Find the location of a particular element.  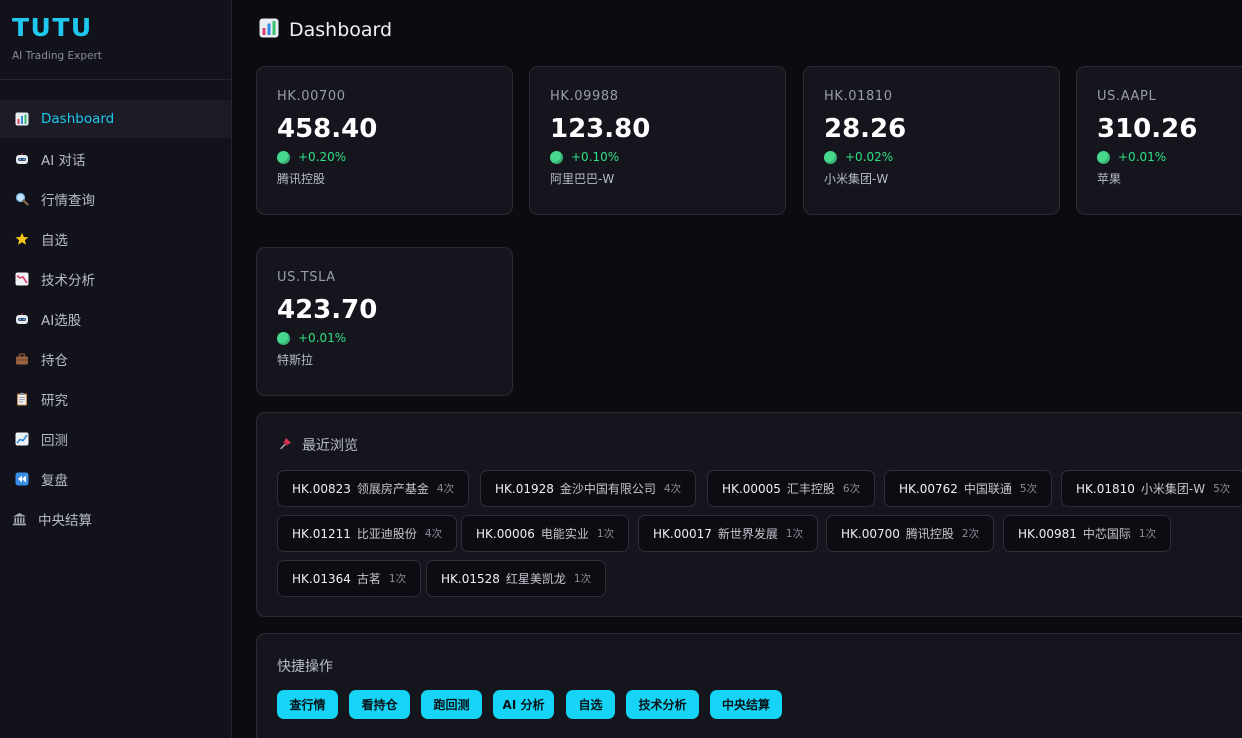

quote-price: 458.40 is located at coordinates (327, 129).